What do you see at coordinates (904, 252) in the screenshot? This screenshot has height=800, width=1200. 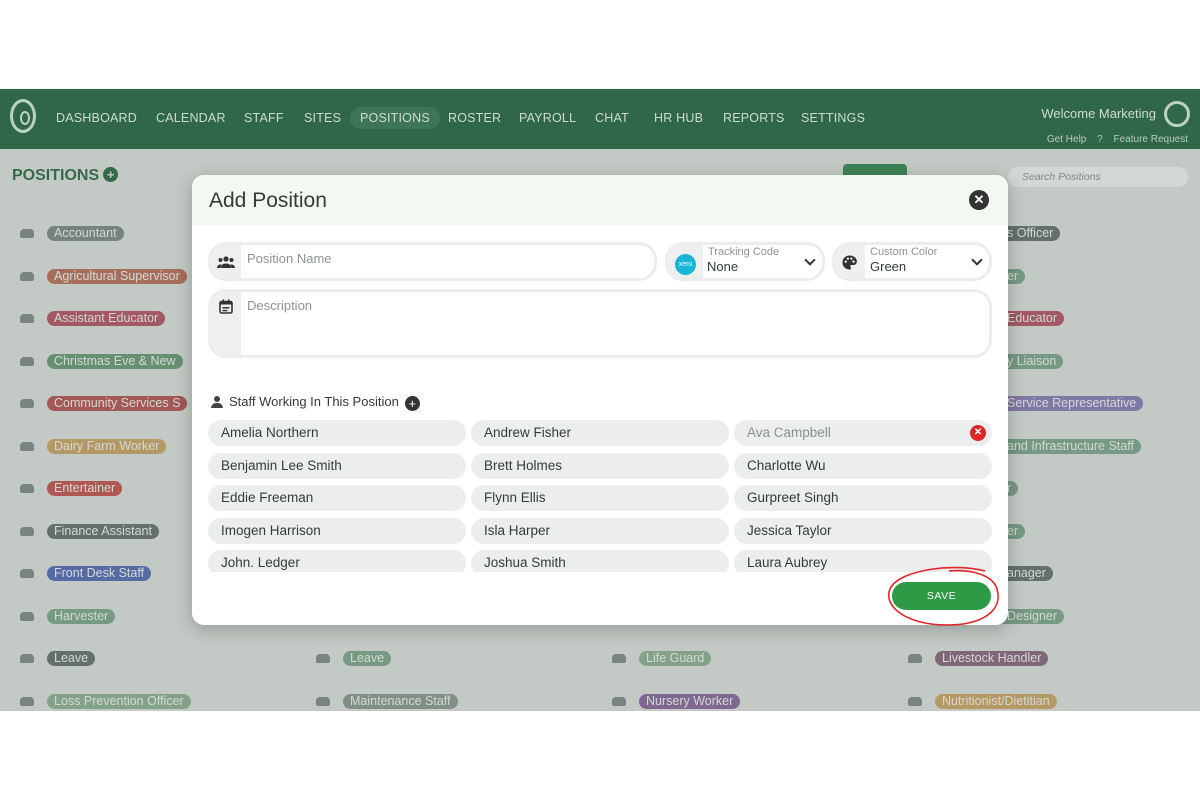 I see `custom-color-label: Custom Color` at bounding box center [904, 252].